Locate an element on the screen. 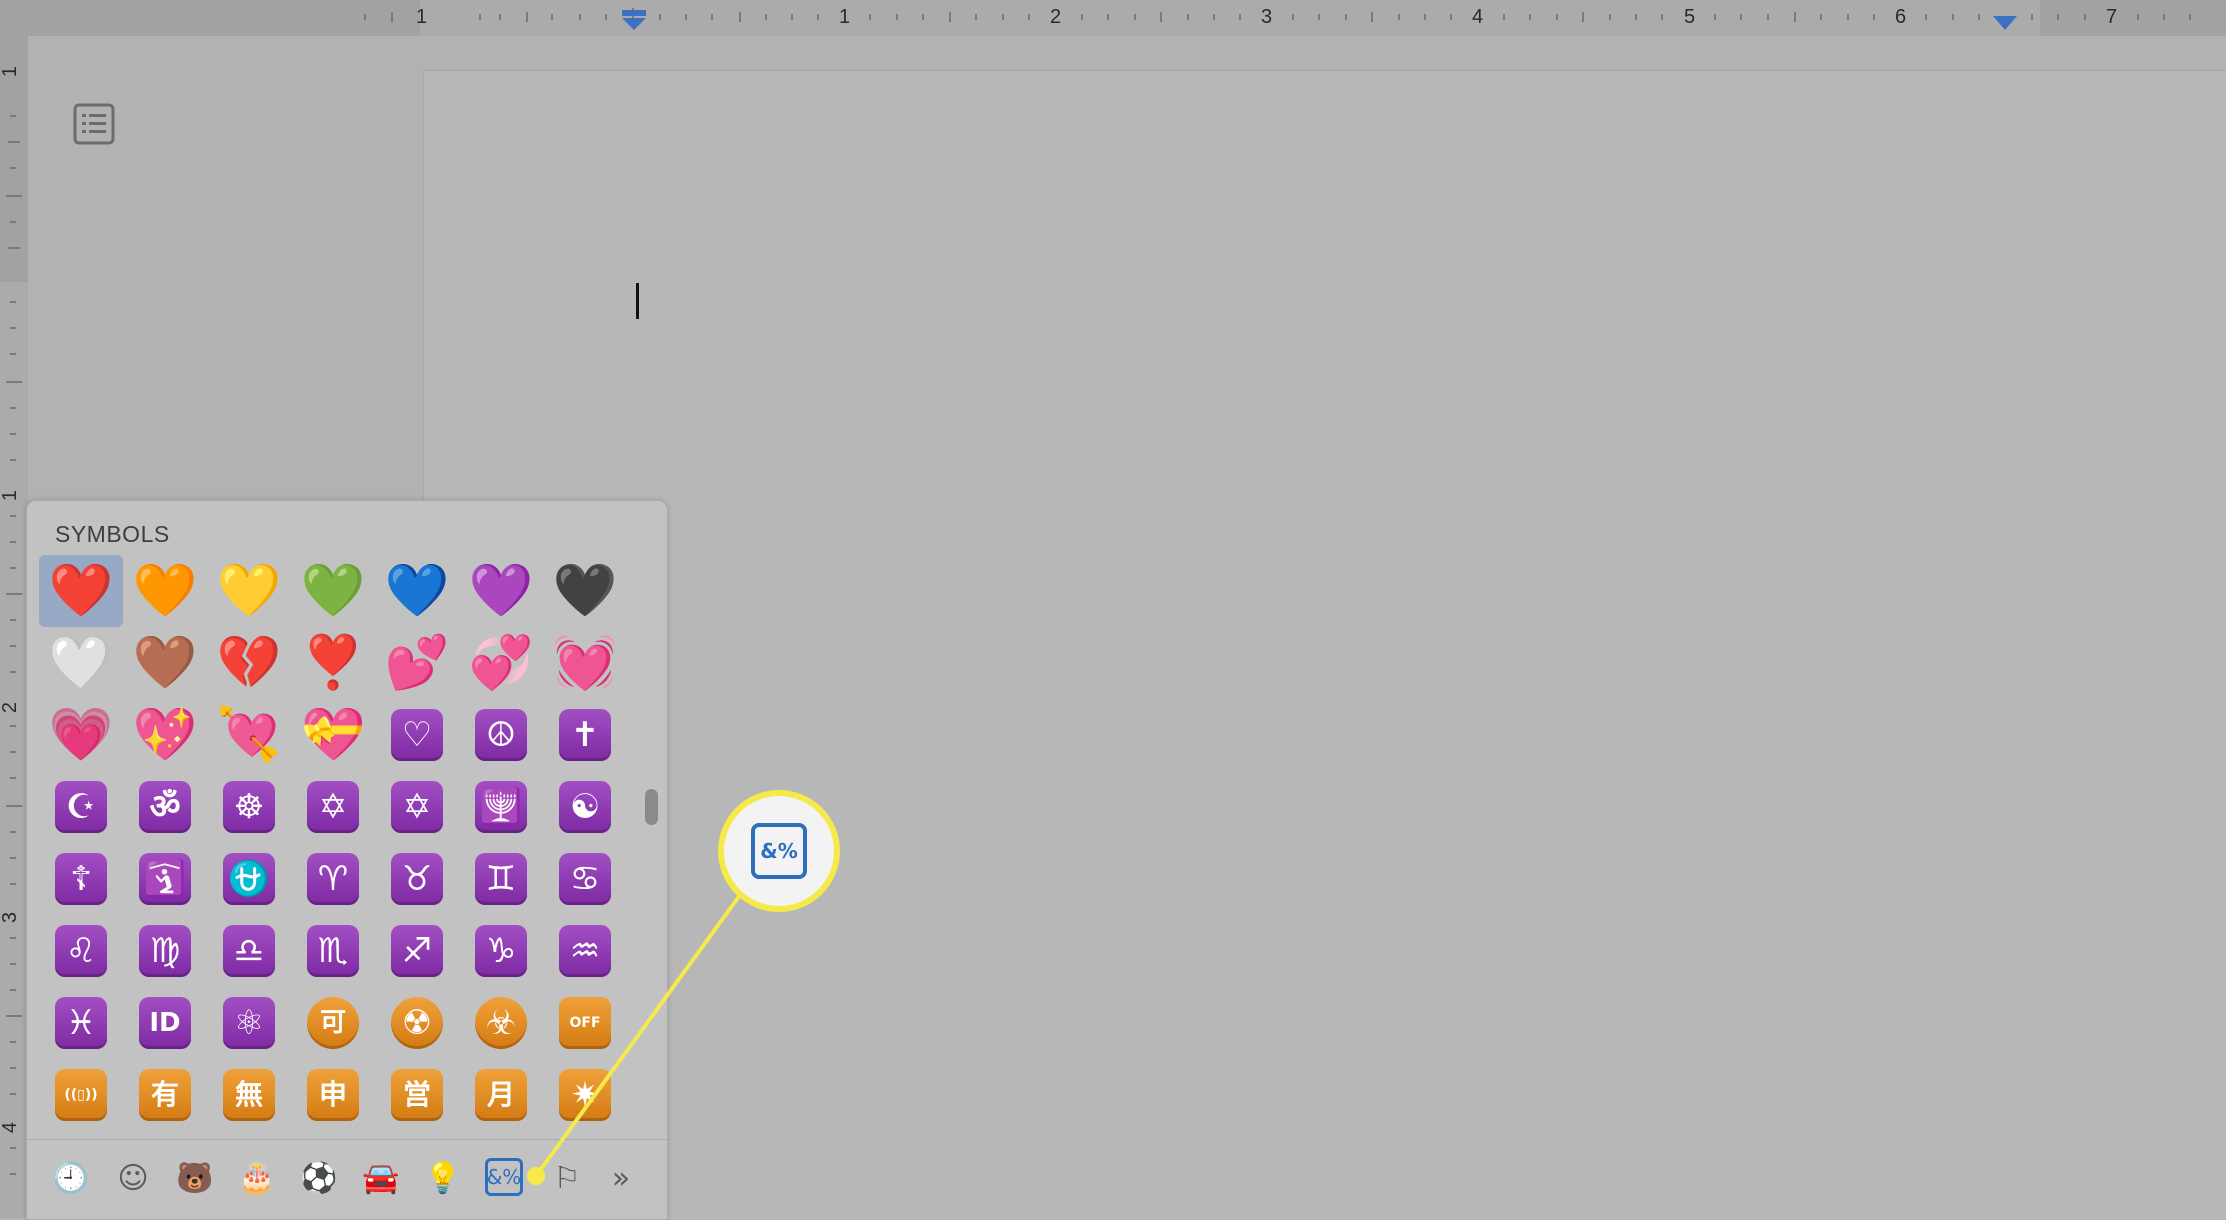 This screenshot has width=2226, height=1220. right-indent-marker is located at coordinates (2005, 24).